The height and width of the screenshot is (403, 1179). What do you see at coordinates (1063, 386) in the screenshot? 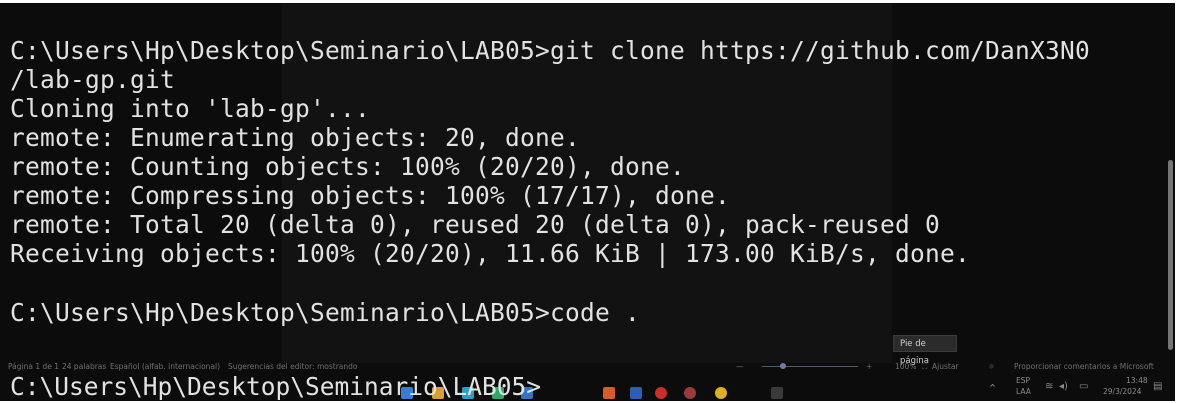
I see `volume-icon: ◂)` at bounding box center [1063, 386].